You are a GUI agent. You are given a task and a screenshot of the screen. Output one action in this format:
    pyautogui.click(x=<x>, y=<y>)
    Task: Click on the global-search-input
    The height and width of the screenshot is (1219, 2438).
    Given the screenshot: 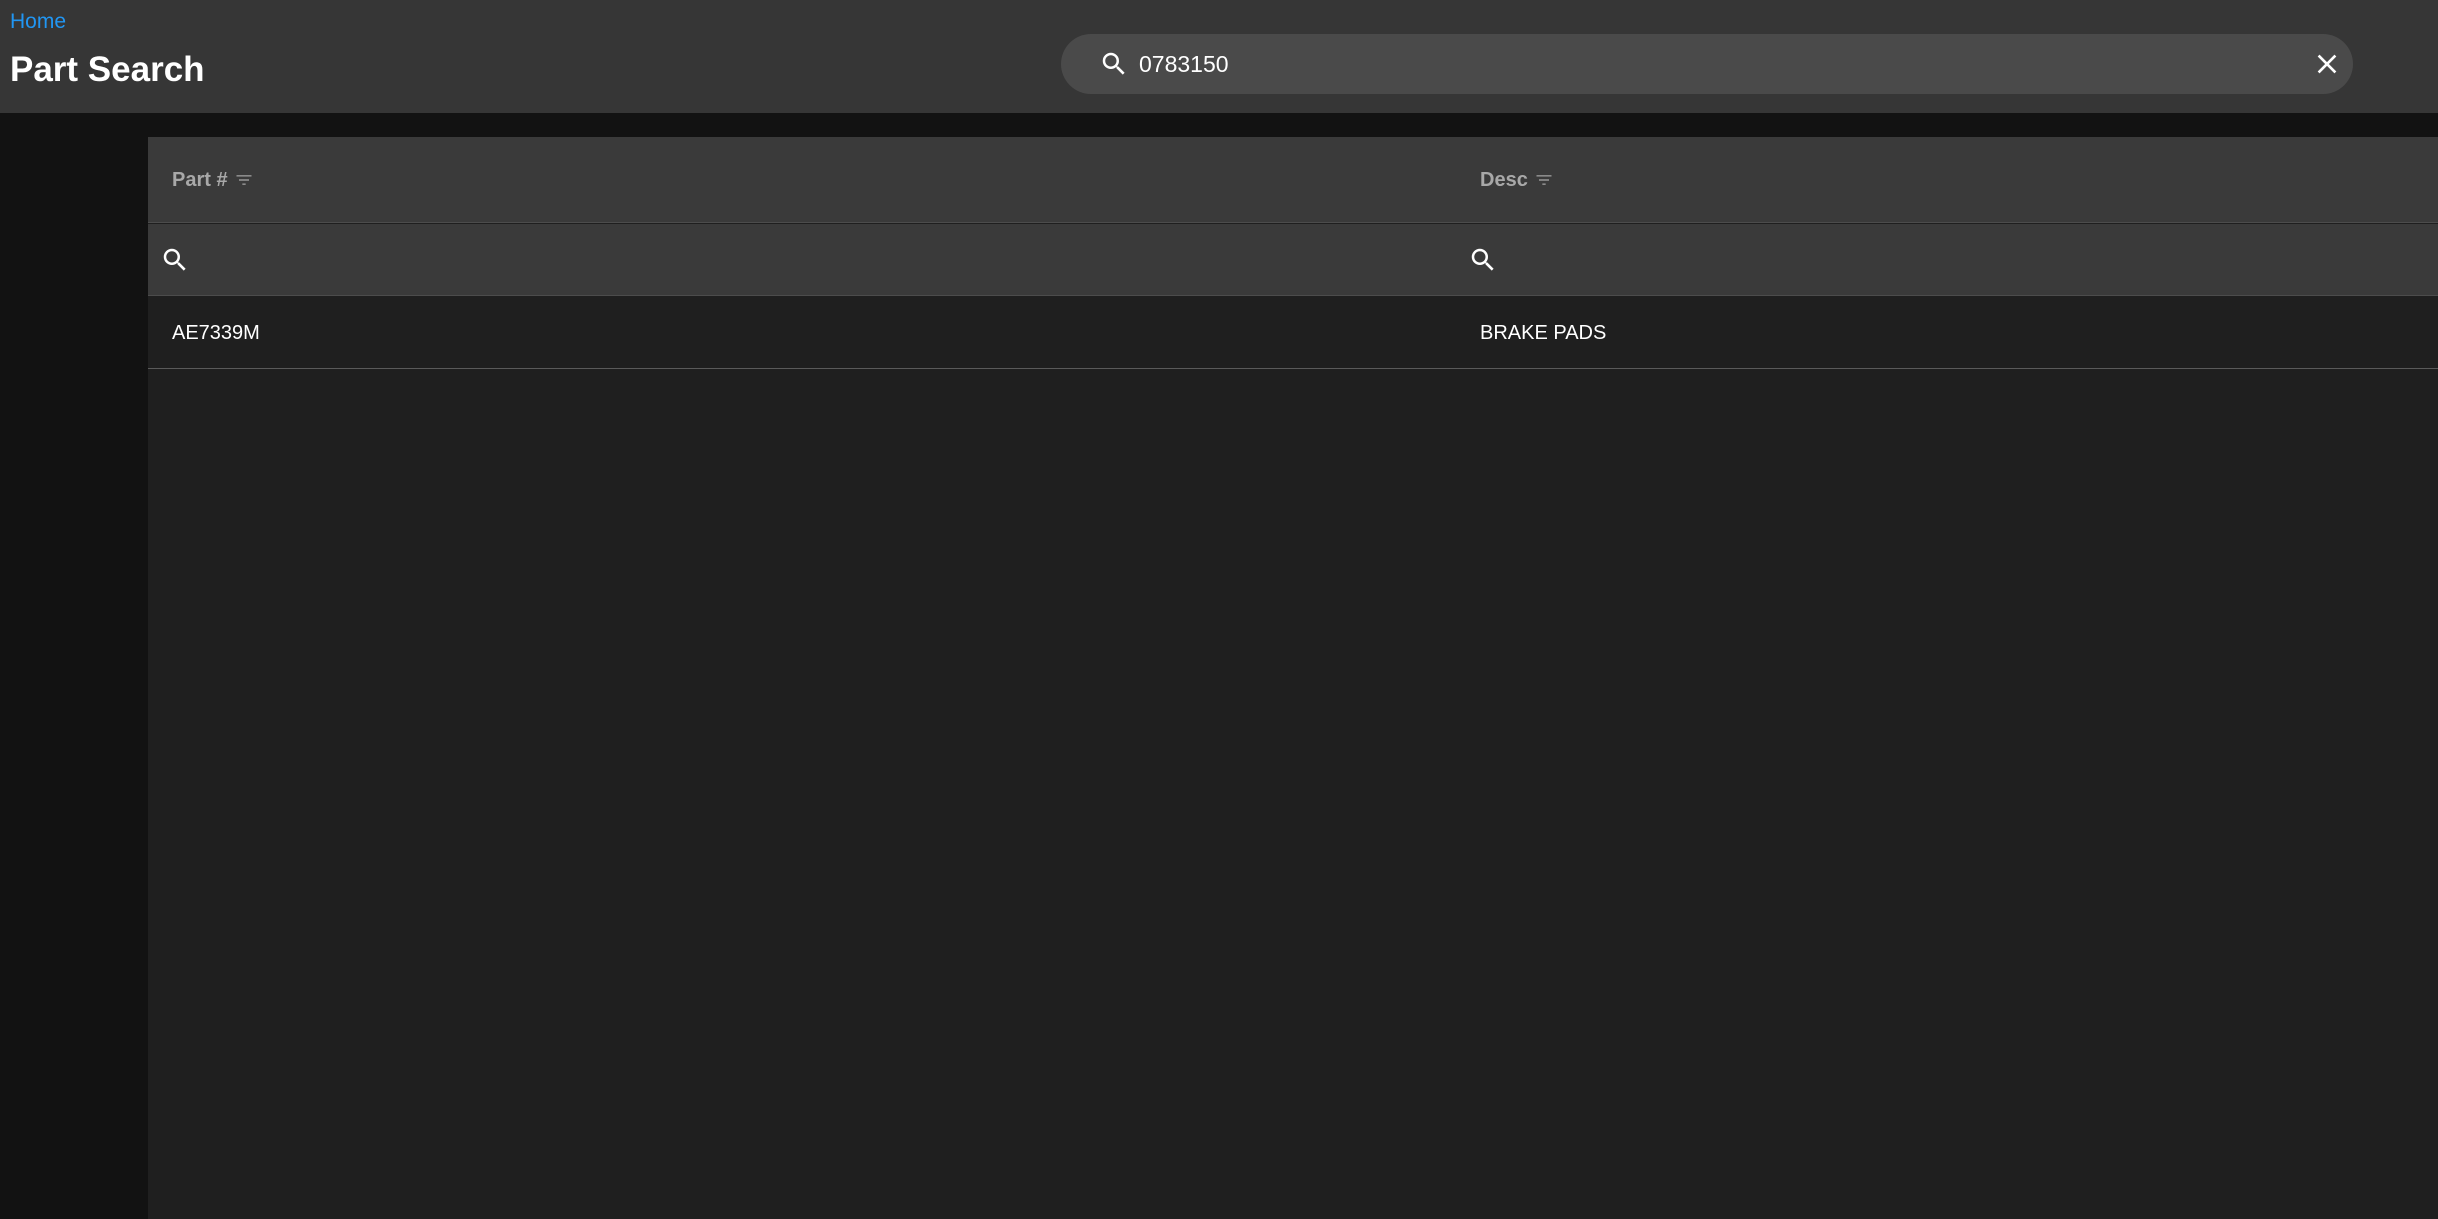 What is the action you would take?
    pyautogui.click(x=1689, y=64)
    